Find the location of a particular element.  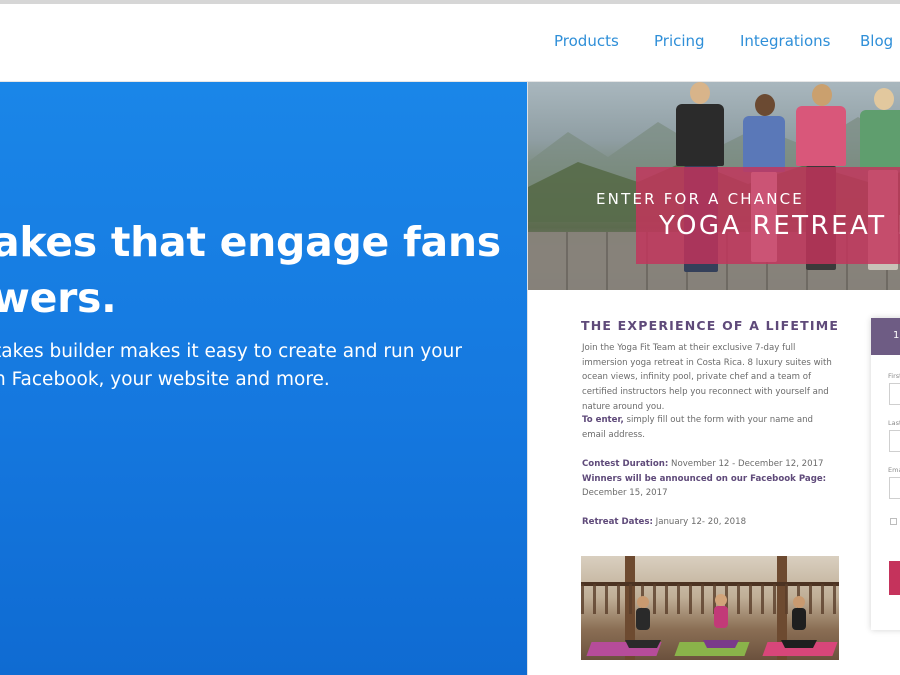

form-header-text: 1 is located at coordinates (896, 335).